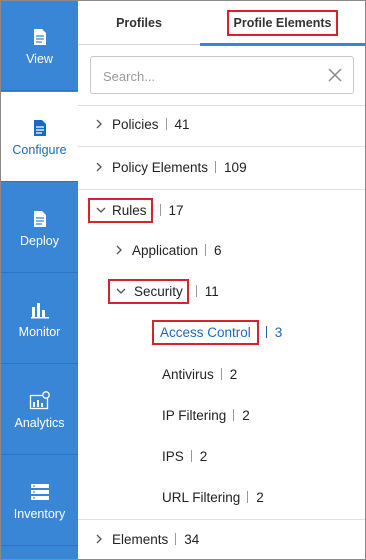 The width and height of the screenshot is (366, 560). I want to click on tab-profiles: Profiles, so click(139, 23).